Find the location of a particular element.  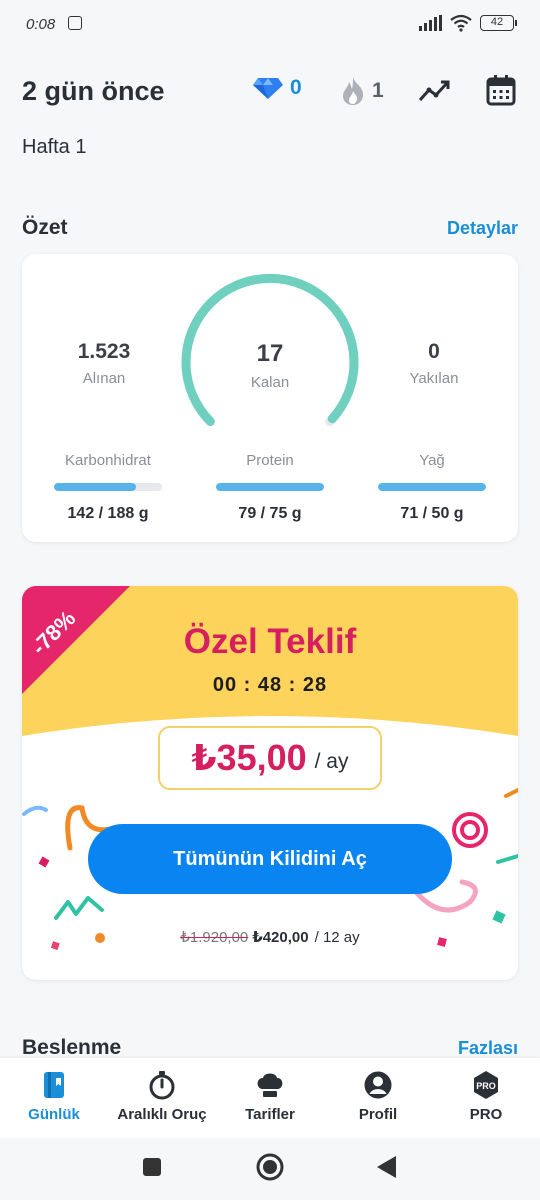

home-button is located at coordinates (270, 1167).